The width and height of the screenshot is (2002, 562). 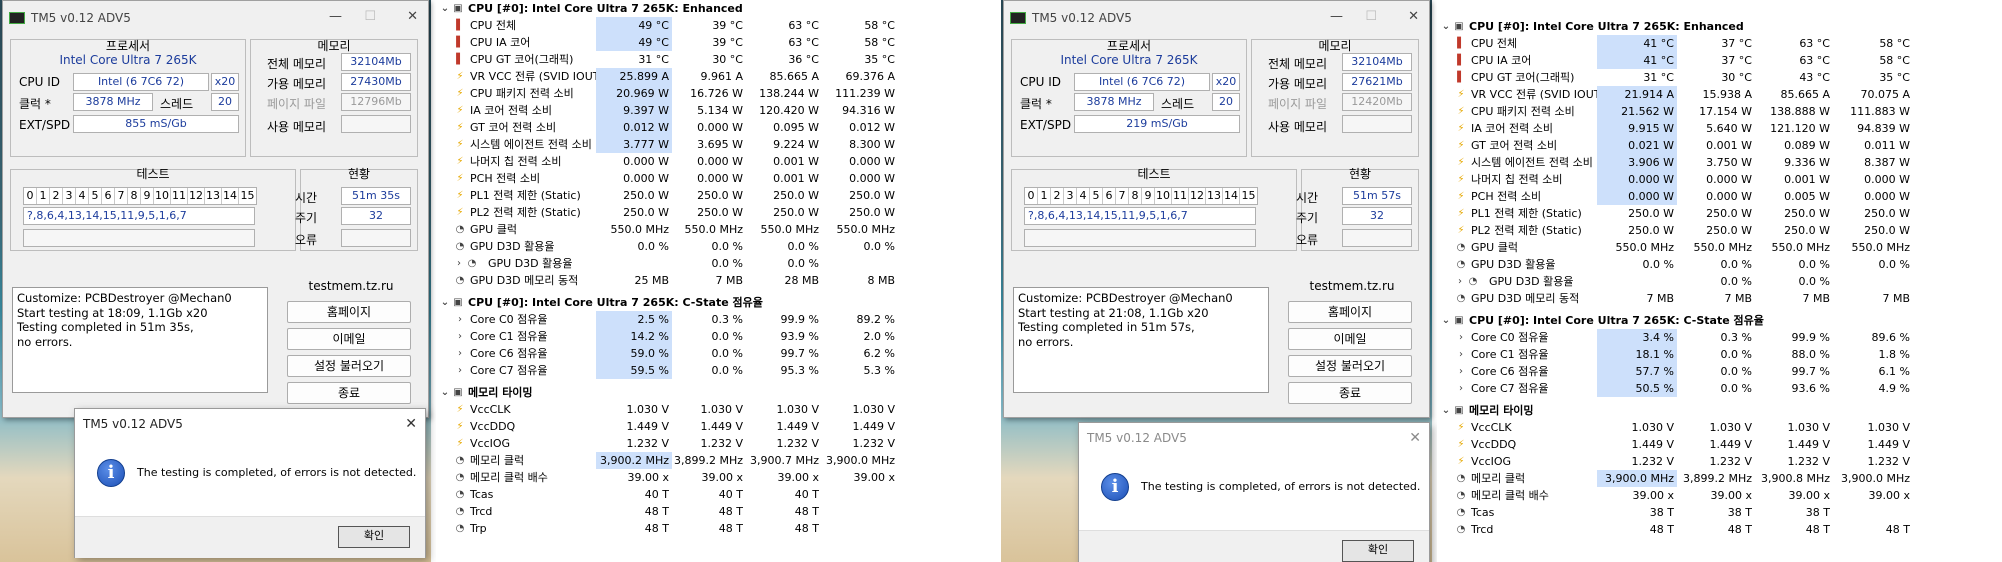 What do you see at coordinates (718, 25) in the screenshot?
I see `sensor-row: ▌ CPU 전체 49 °C 39 °C 63 °C 58 °C` at bounding box center [718, 25].